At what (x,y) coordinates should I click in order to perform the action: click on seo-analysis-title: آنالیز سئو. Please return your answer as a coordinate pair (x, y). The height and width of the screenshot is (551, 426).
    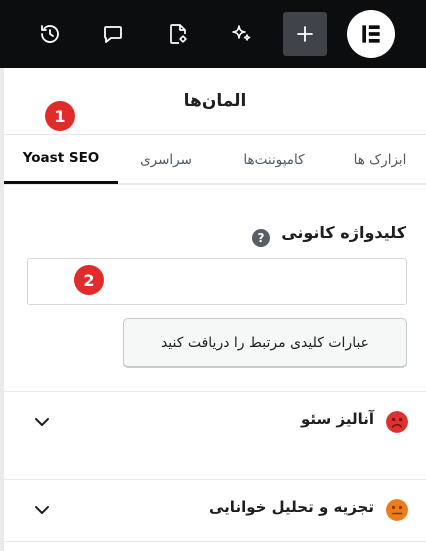
    Looking at the image, I should click on (337, 419).